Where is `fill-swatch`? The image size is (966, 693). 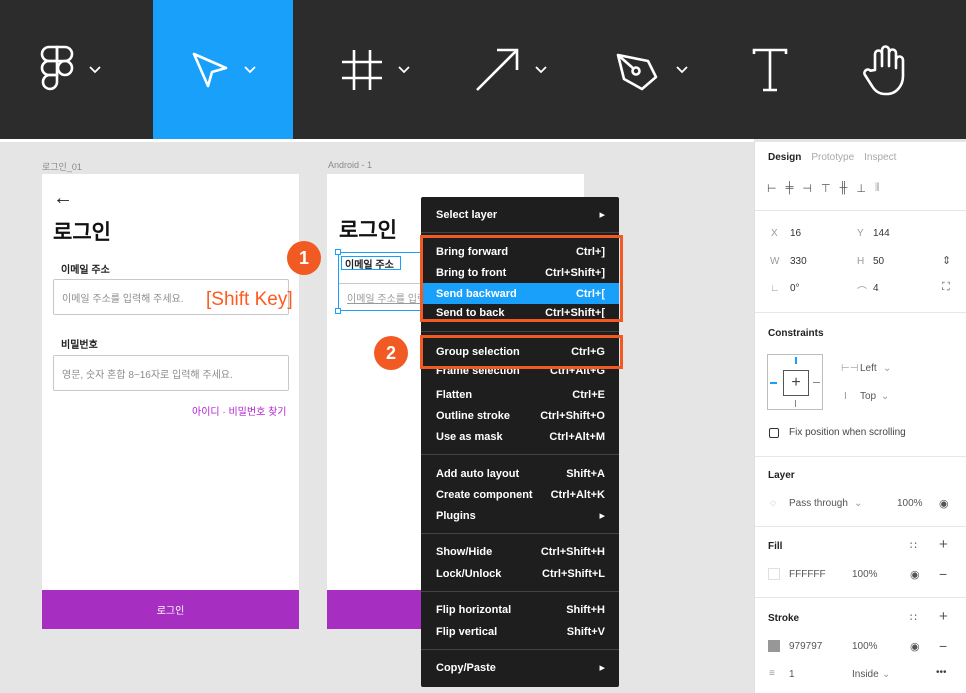
fill-swatch is located at coordinates (774, 574).